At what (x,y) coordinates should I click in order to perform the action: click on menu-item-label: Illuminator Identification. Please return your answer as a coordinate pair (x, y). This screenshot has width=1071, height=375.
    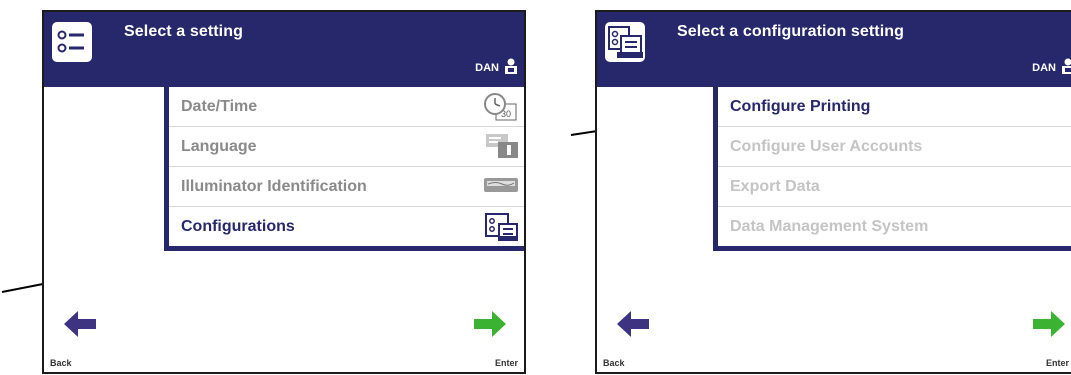
    Looking at the image, I should click on (274, 186).